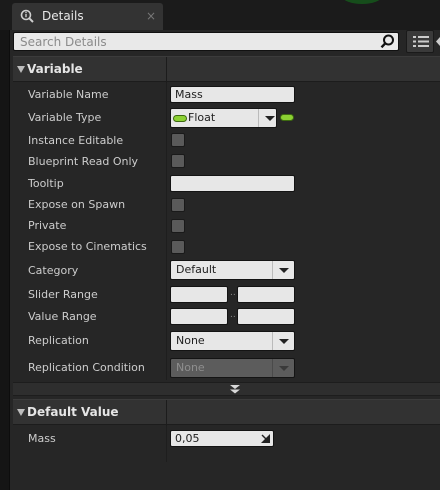  I want to click on search-input, so click(194, 41).